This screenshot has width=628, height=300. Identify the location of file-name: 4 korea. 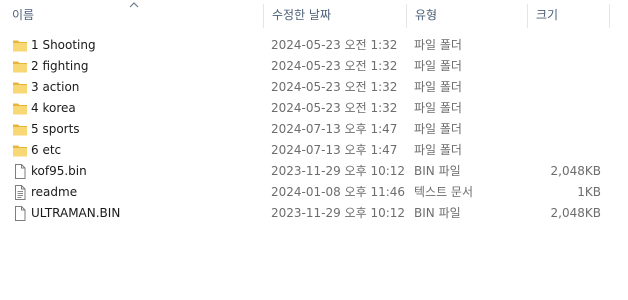
(53, 108).